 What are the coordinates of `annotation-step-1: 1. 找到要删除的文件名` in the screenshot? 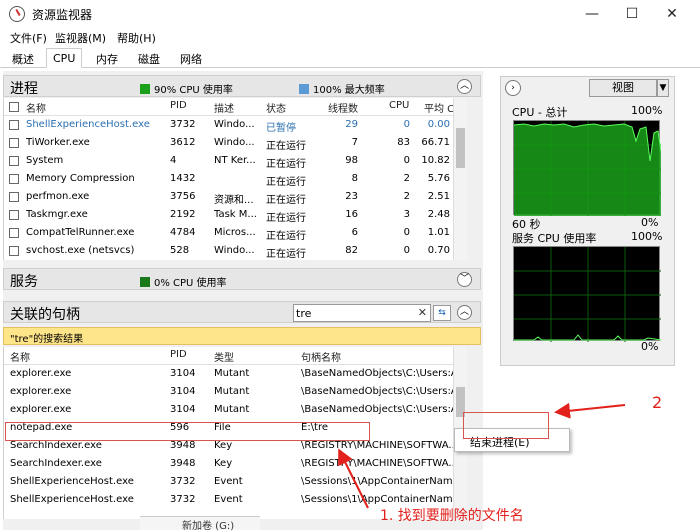 It's located at (452, 516).